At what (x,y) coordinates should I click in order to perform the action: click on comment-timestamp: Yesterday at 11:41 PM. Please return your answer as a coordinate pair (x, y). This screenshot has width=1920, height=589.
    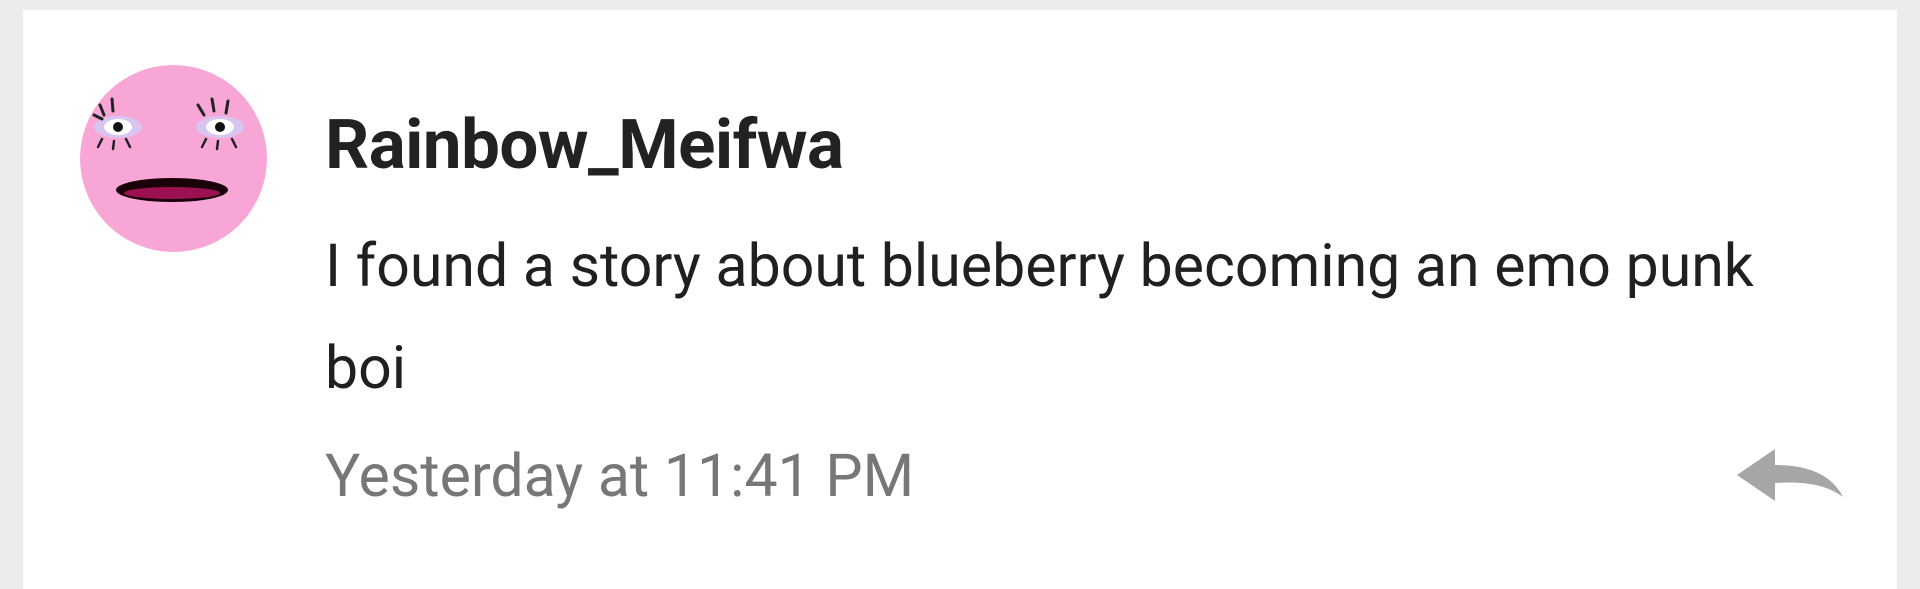
    Looking at the image, I should click on (620, 476).